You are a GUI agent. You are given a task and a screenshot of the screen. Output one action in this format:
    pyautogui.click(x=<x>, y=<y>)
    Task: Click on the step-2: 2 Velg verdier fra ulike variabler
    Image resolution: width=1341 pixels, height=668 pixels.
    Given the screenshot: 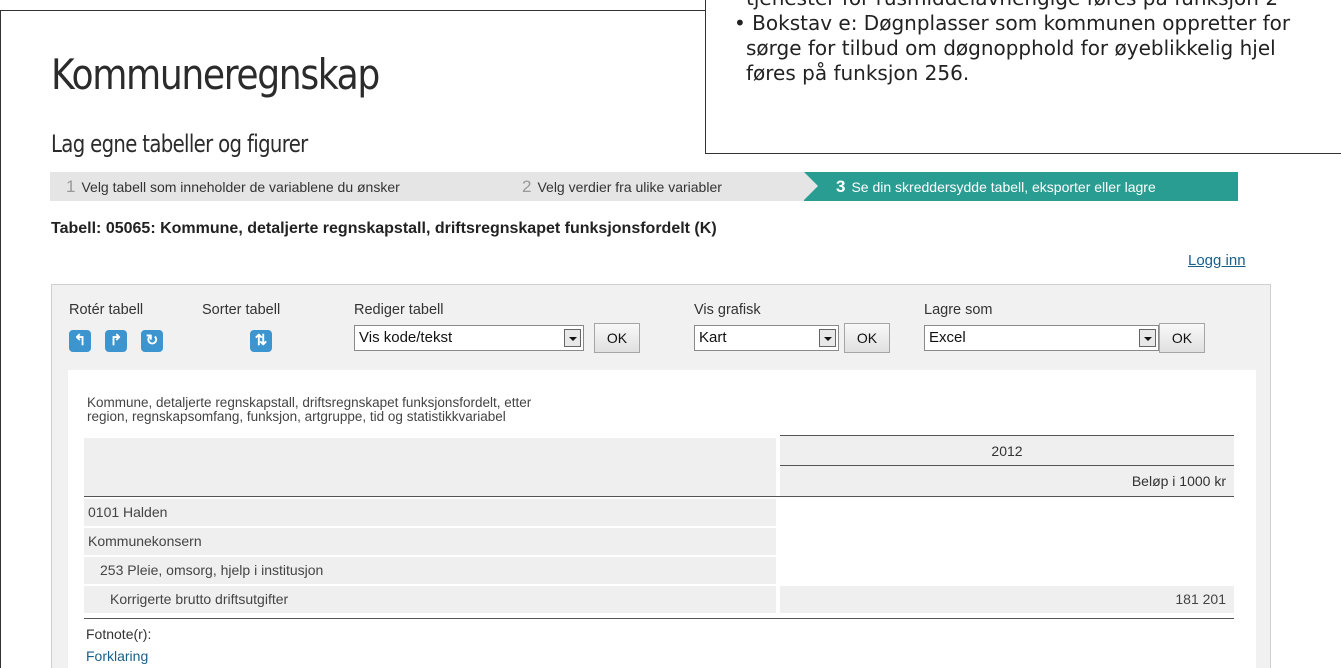 What is the action you would take?
    pyautogui.click(x=643, y=186)
    